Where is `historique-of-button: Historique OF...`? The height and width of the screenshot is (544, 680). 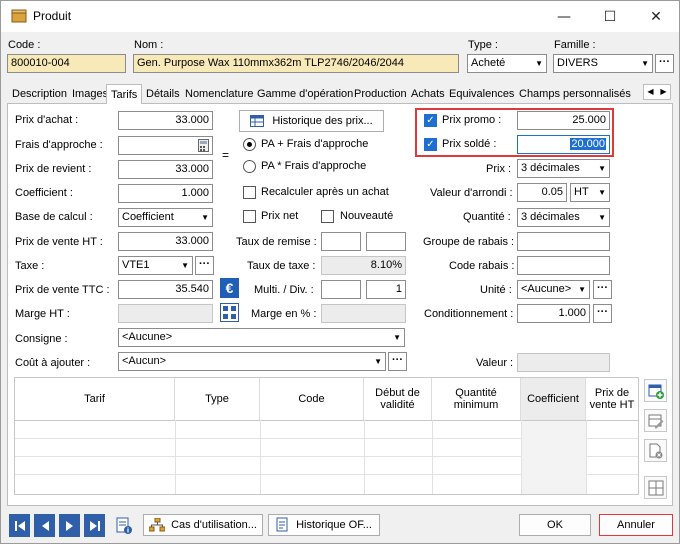
historique-of-button: Historique OF... is located at coordinates (324, 525).